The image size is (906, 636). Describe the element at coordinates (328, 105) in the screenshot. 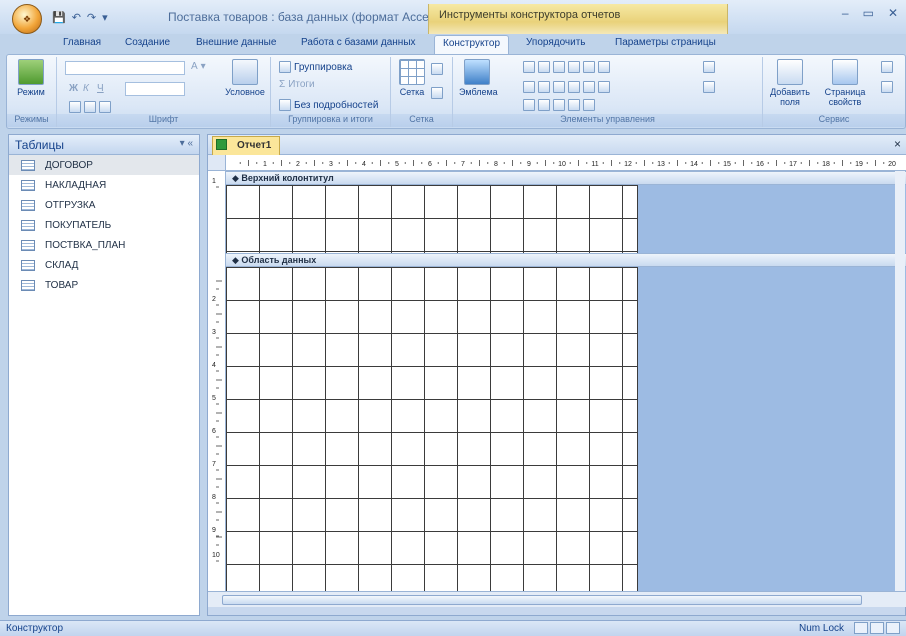

I see `hide-details-button: Без подробностей` at that location.